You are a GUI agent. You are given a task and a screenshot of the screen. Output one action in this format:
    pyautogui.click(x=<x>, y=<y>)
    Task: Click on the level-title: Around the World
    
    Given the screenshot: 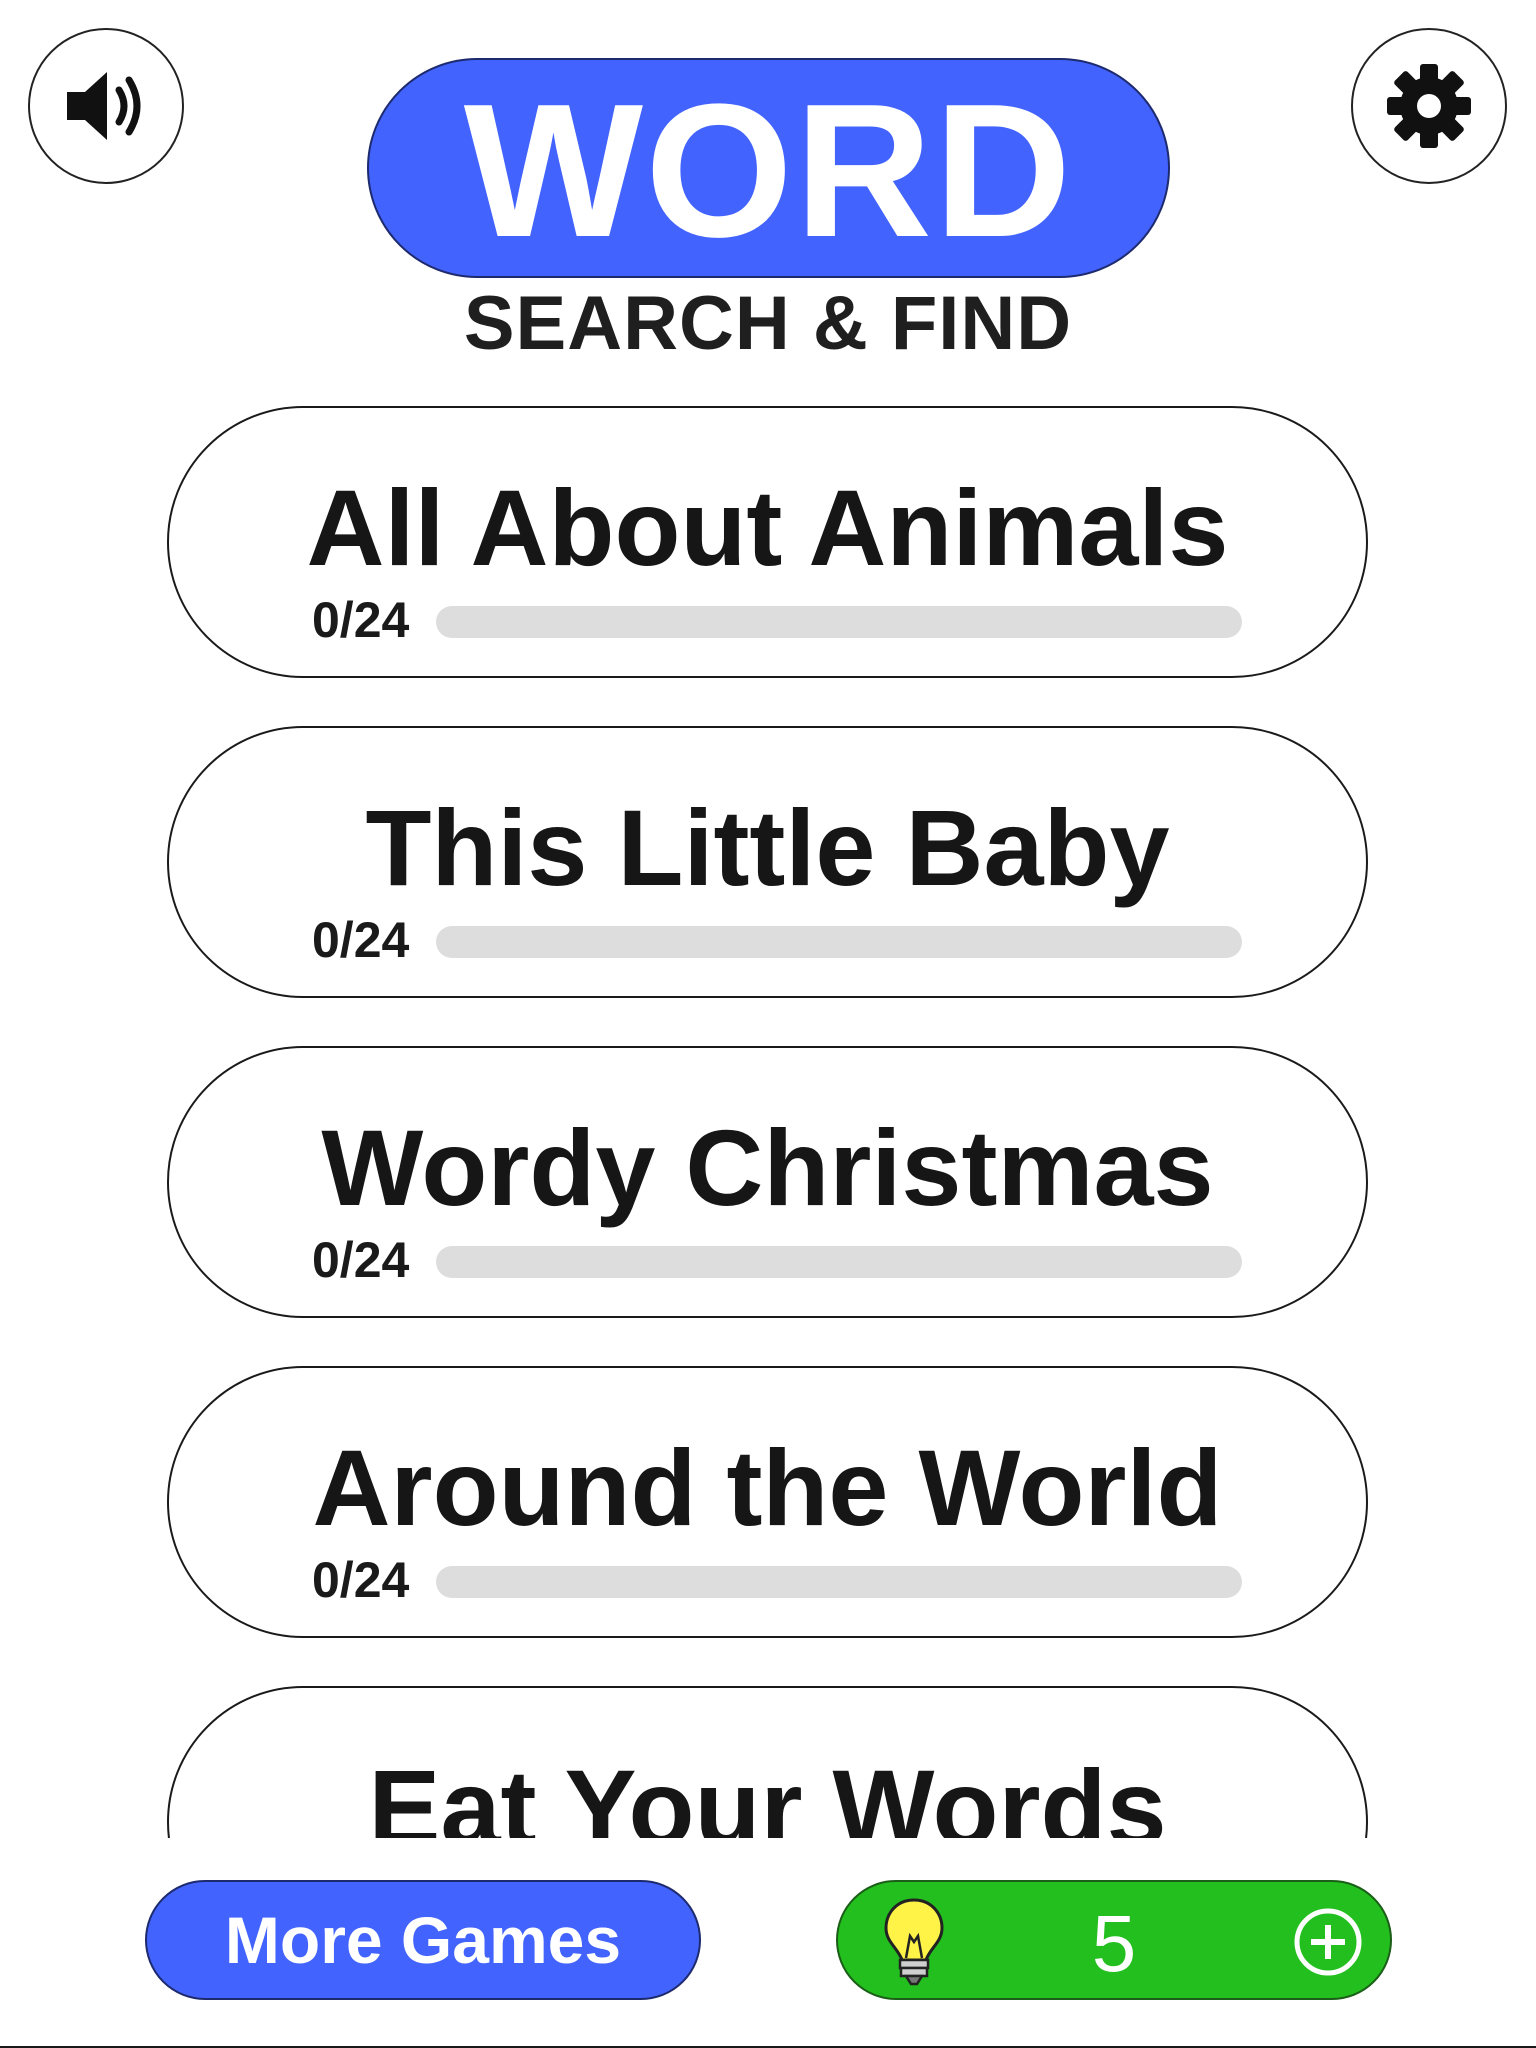 What is the action you would take?
    pyautogui.click(x=767, y=1487)
    